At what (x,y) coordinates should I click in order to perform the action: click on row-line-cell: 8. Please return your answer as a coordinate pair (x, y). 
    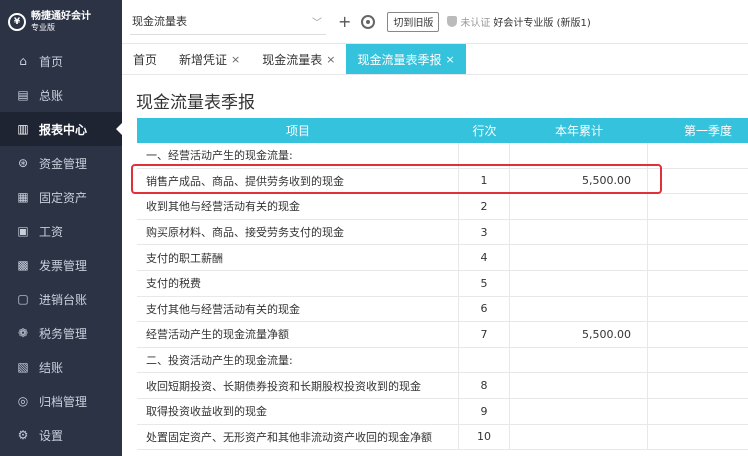
    Looking at the image, I should click on (484, 385).